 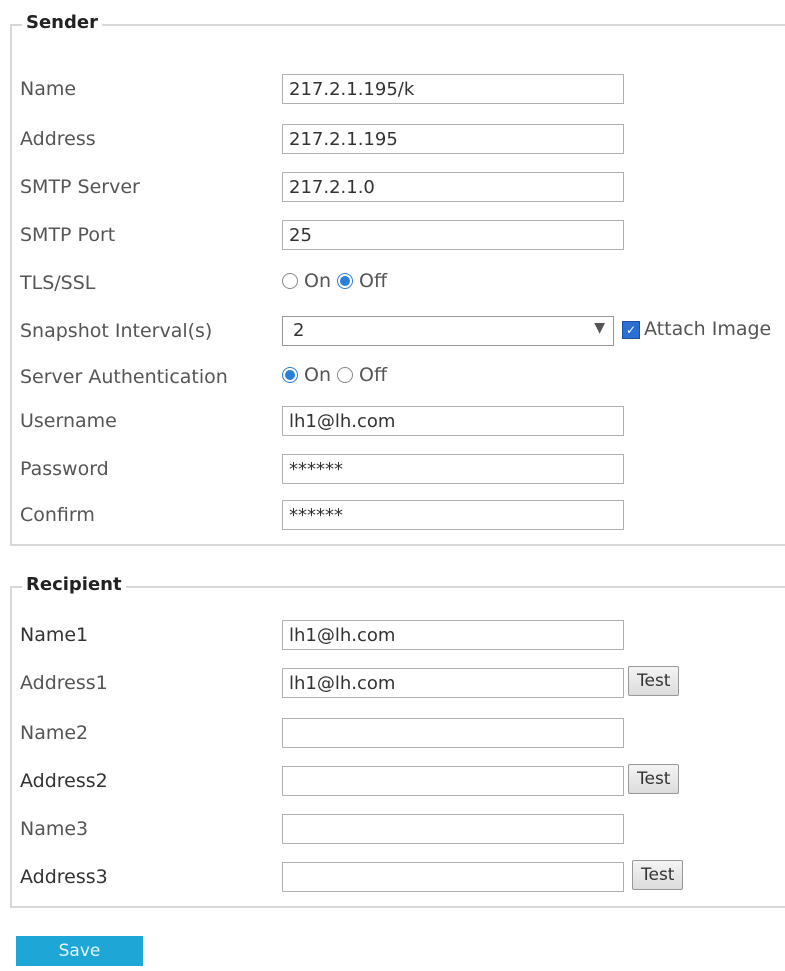 I want to click on address3-row: Address3 Test, so click(x=402, y=877).